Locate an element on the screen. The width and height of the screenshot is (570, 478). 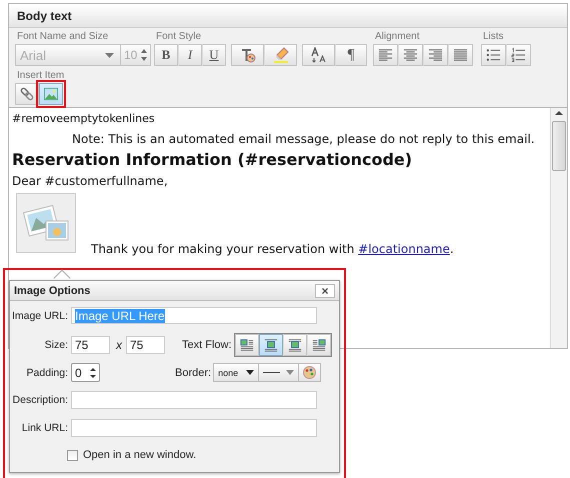
numbered-list-icon is located at coordinates (518, 55).